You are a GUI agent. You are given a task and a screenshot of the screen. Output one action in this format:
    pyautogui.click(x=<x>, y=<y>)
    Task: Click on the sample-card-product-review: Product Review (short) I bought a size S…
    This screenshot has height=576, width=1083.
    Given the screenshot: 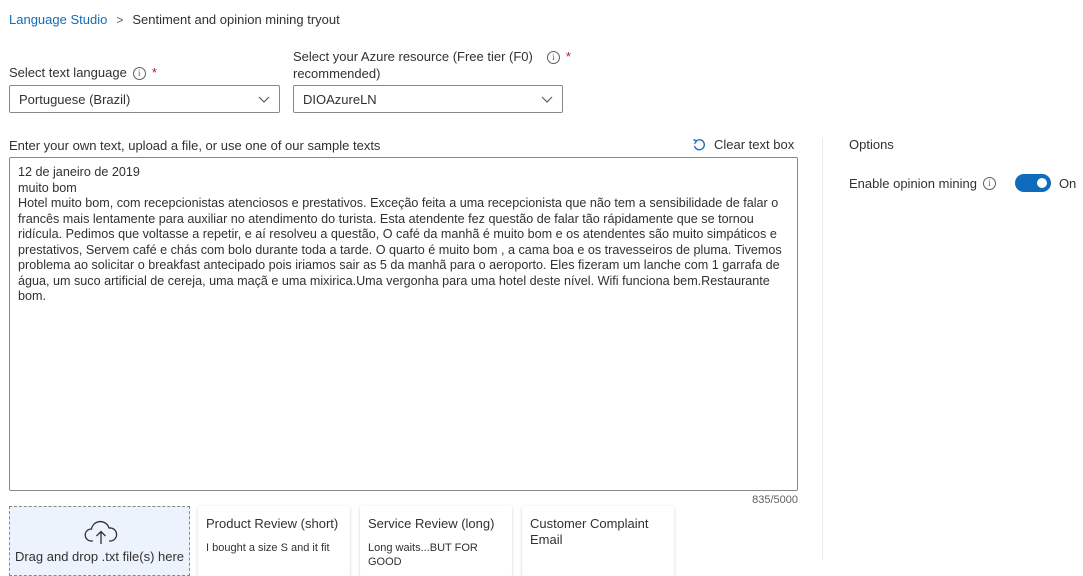 What is the action you would take?
    pyautogui.click(x=274, y=541)
    